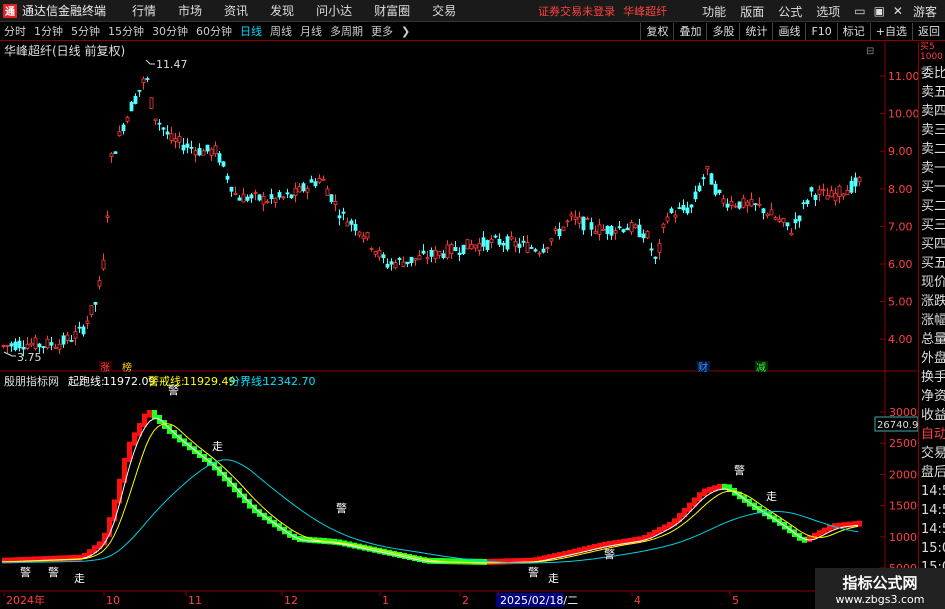 The width and height of the screenshot is (945, 609). Describe the element at coordinates (444, 10) in the screenshot. I see `menu-jiaoyi: 交易` at that location.